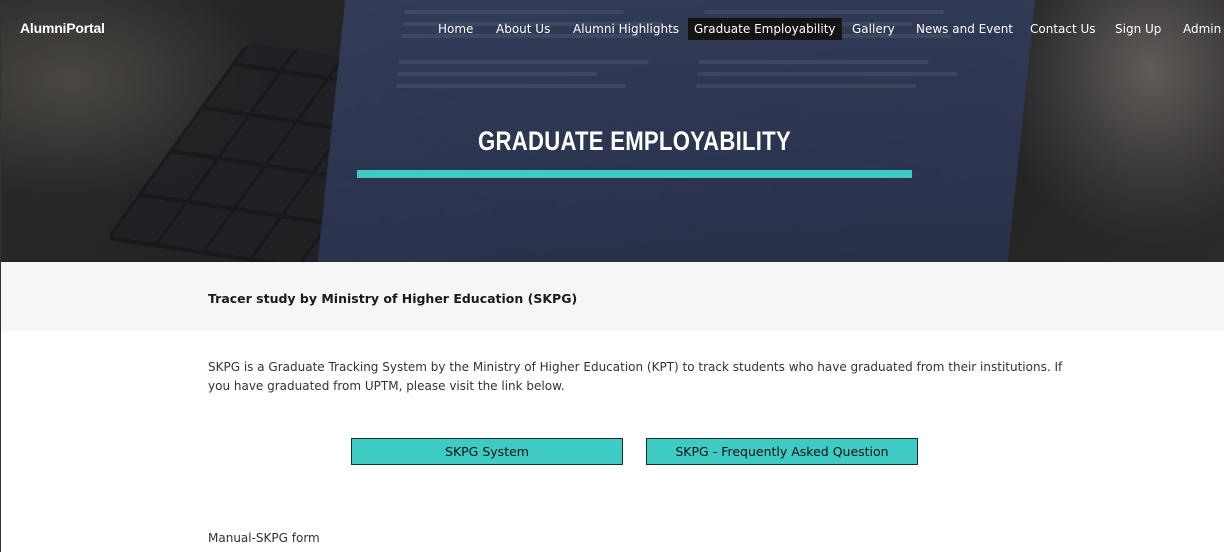 Image resolution: width=1224 pixels, height=552 pixels. I want to click on skpg-system-button: SKPG System, so click(487, 451).